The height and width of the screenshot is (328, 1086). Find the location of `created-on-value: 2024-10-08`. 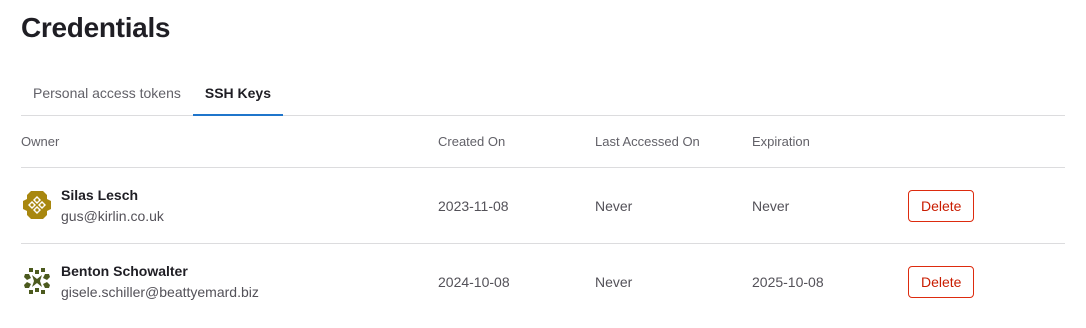

created-on-value: 2024-10-08 is located at coordinates (474, 282).